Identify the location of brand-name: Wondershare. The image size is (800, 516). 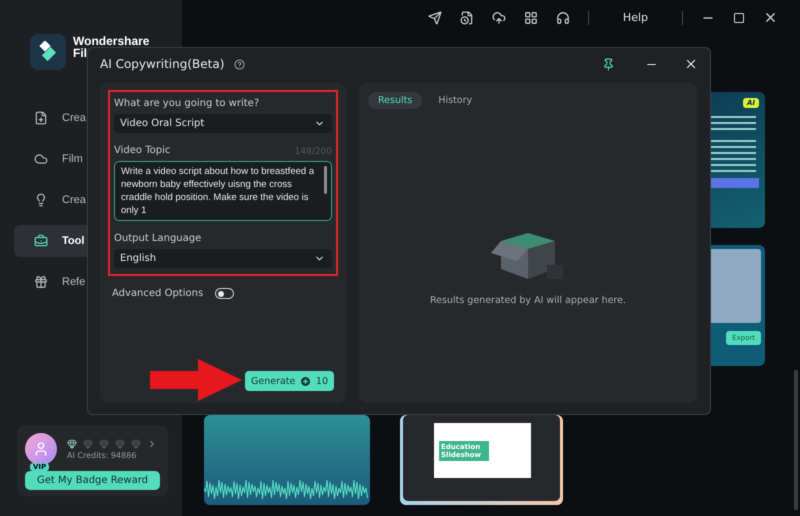
(111, 41).